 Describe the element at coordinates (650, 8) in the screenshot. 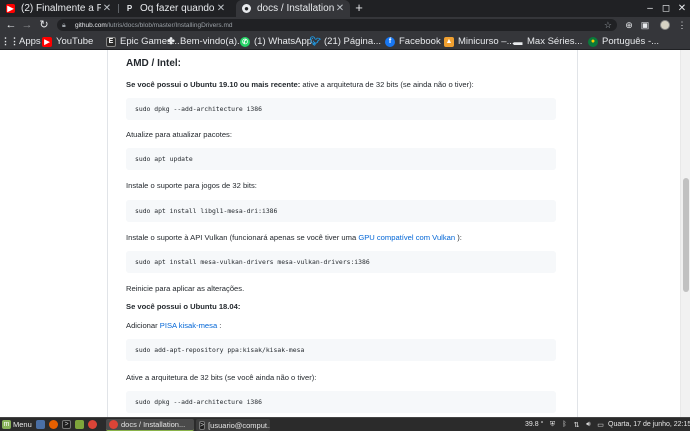

I see `minimize-icon: –` at that location.